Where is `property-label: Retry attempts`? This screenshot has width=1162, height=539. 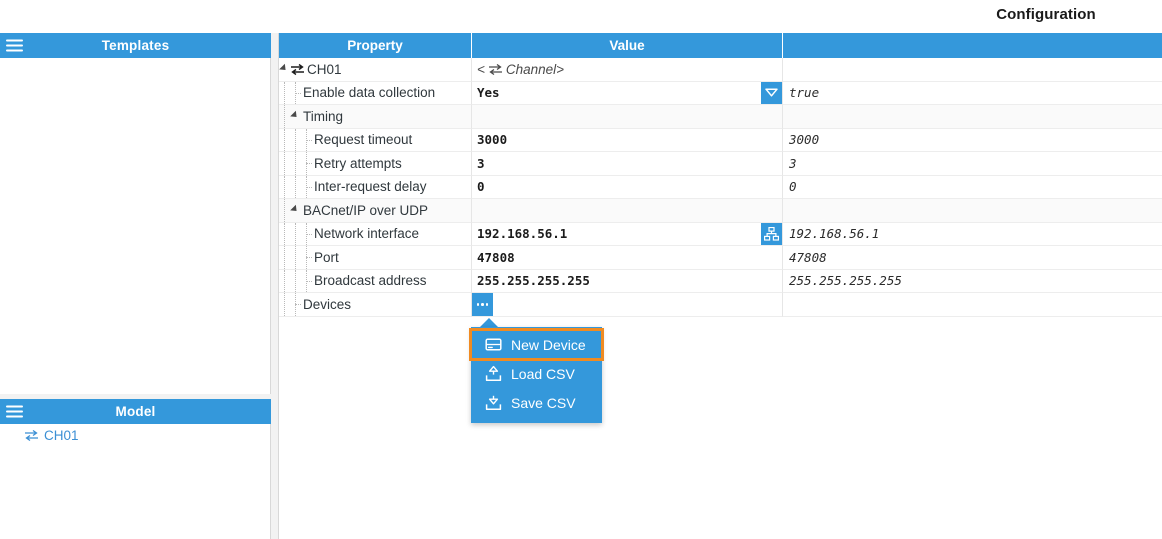
property-label: Retry attempts is located at coordinates (358, 163).